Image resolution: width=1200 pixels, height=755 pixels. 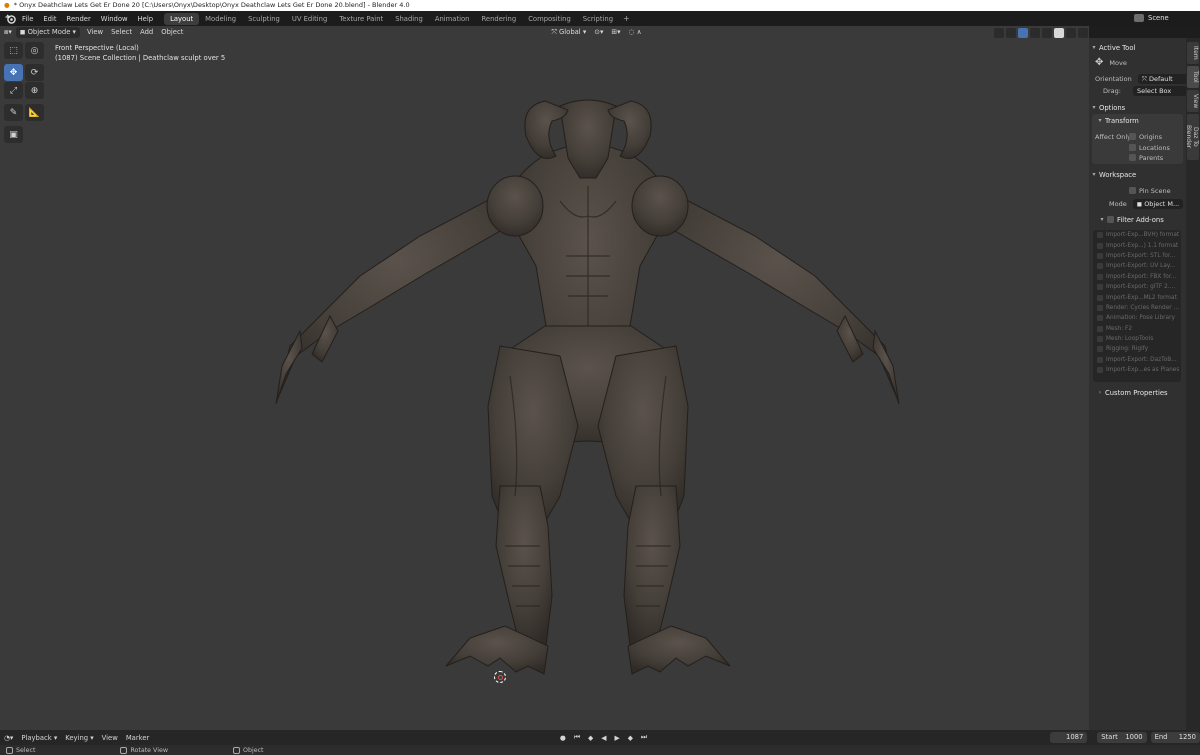 I want to click on blender-logo-icon, so click(x=10, y=19).